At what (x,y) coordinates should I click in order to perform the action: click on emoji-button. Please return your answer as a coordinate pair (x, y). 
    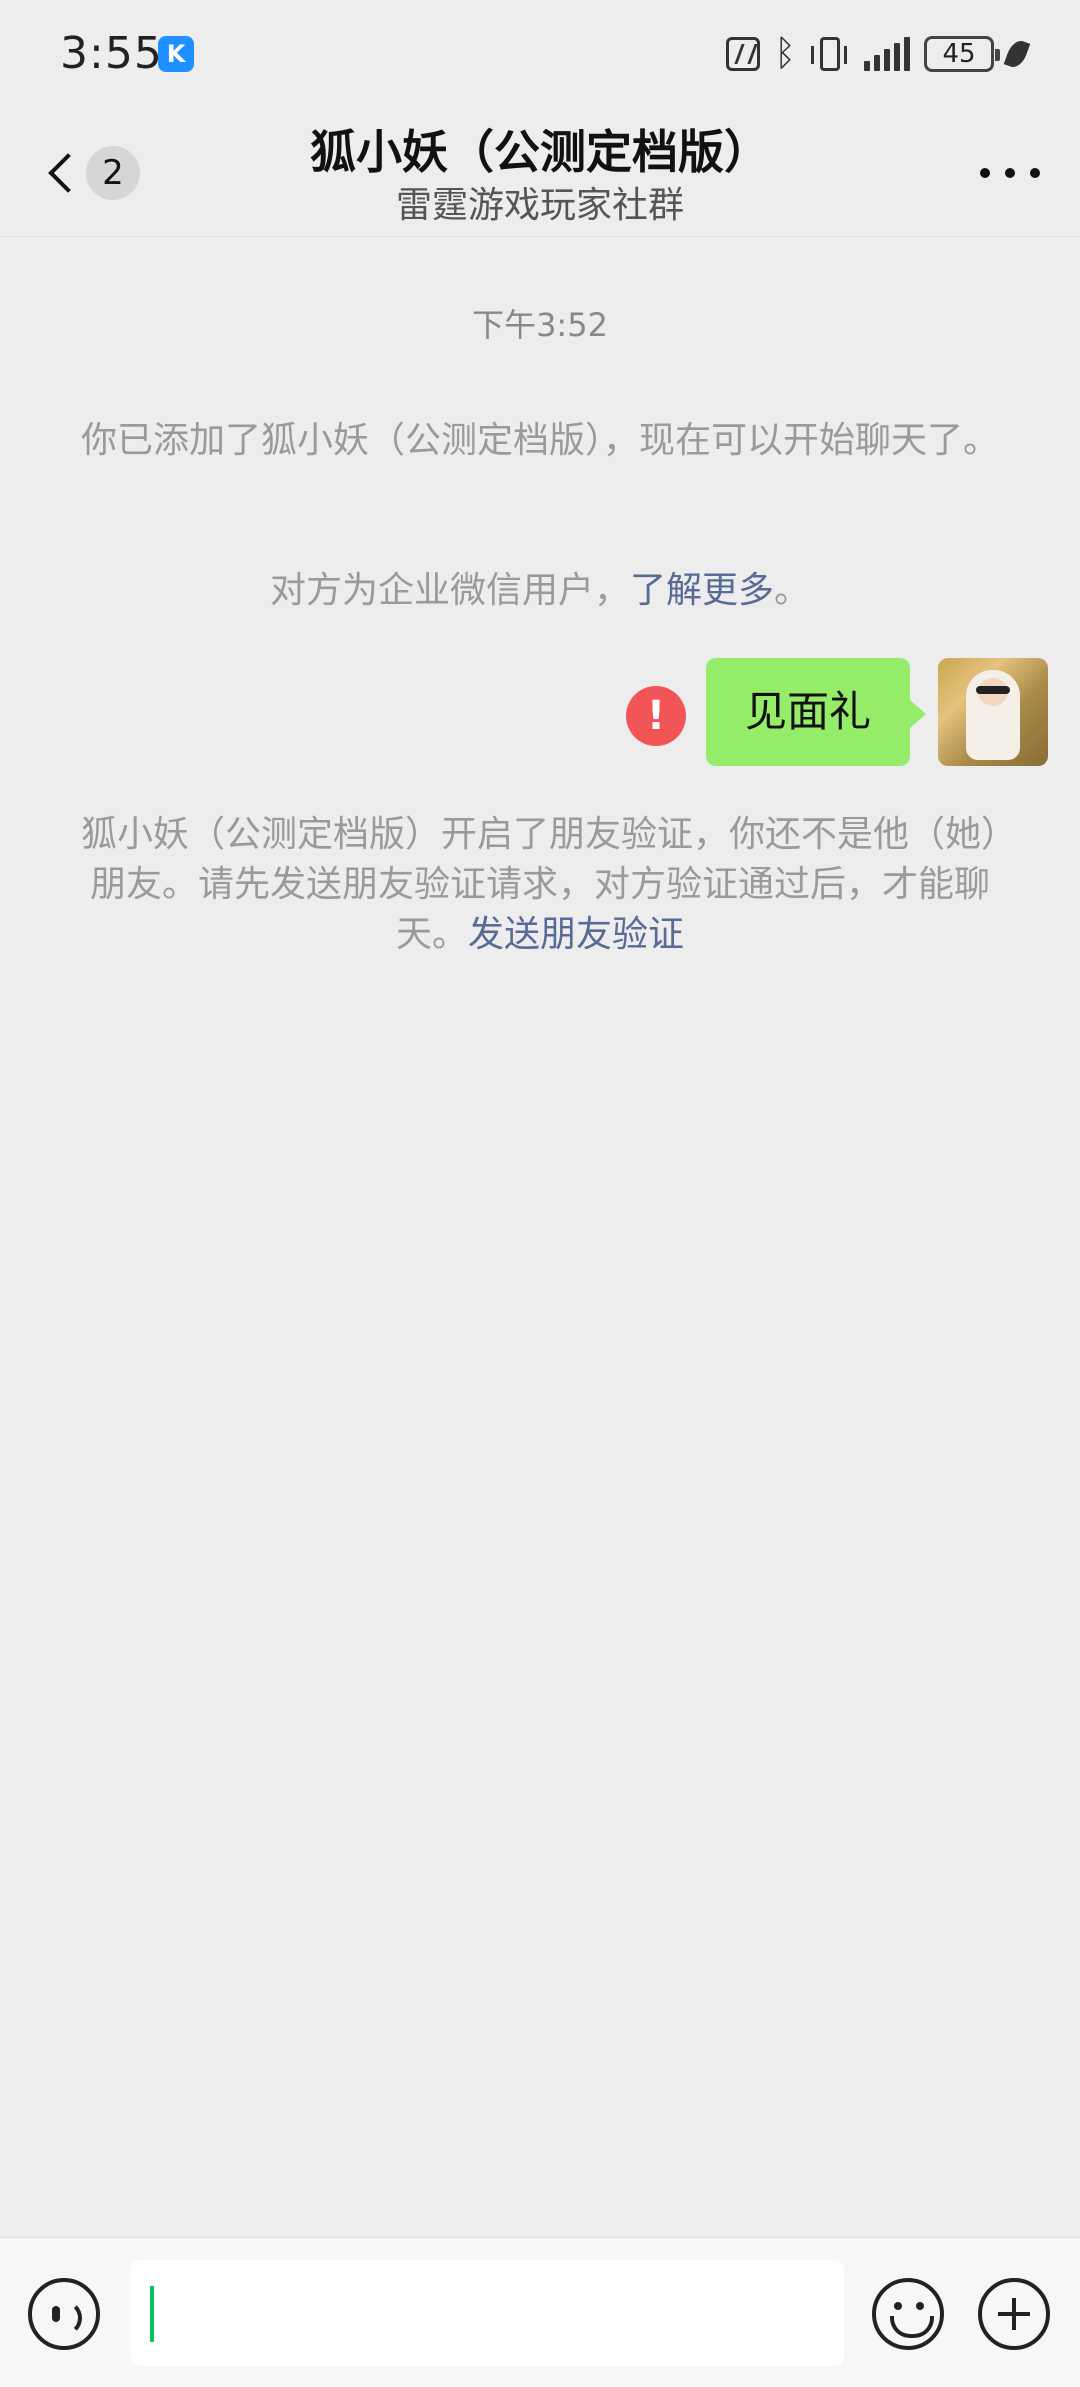
    Looking at the image, I should click on (908, 2314).